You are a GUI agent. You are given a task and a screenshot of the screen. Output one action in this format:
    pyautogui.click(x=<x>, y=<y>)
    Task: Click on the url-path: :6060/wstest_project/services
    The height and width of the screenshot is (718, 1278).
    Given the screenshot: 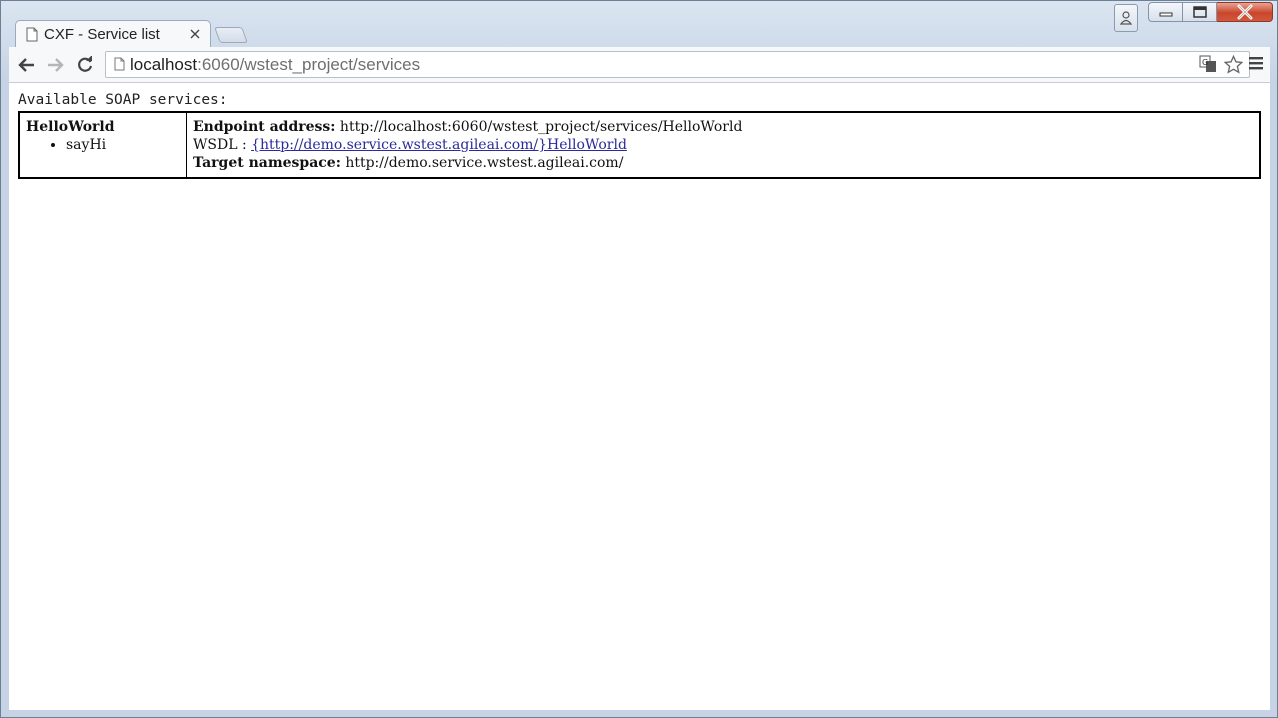 What is the action you would take?
    pyautogui.click(x=309, y=64)
    